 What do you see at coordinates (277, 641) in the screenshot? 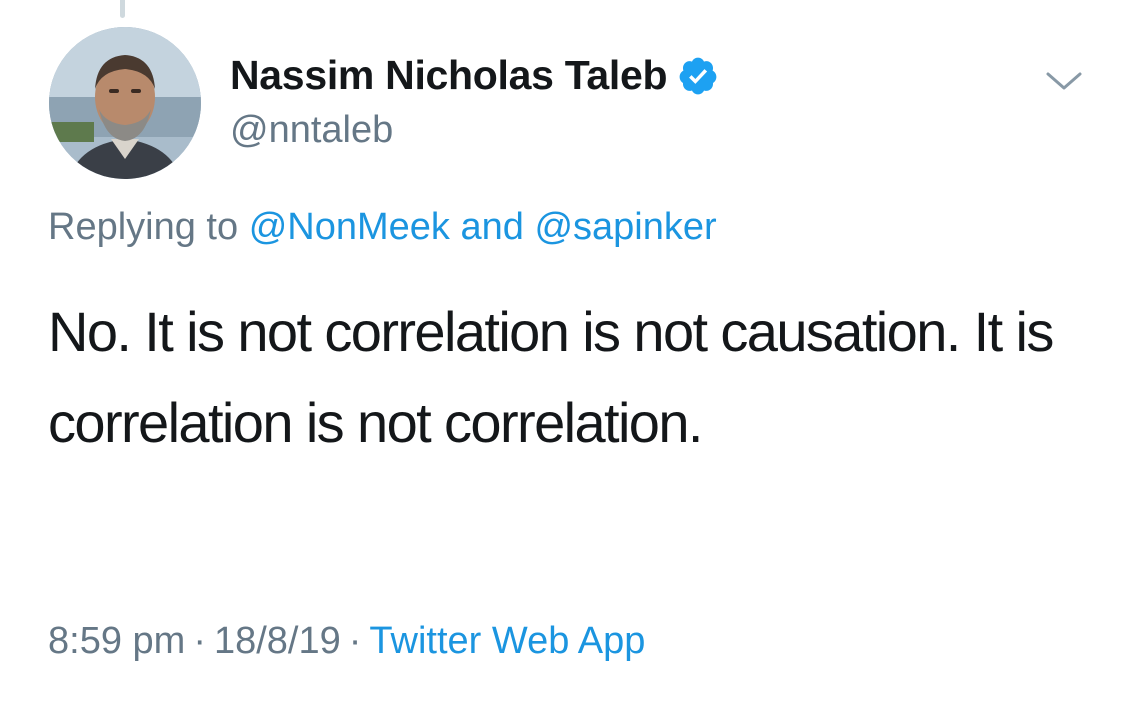
I see `tweet-date: 18/8/19` at bounding box center [277, 641].